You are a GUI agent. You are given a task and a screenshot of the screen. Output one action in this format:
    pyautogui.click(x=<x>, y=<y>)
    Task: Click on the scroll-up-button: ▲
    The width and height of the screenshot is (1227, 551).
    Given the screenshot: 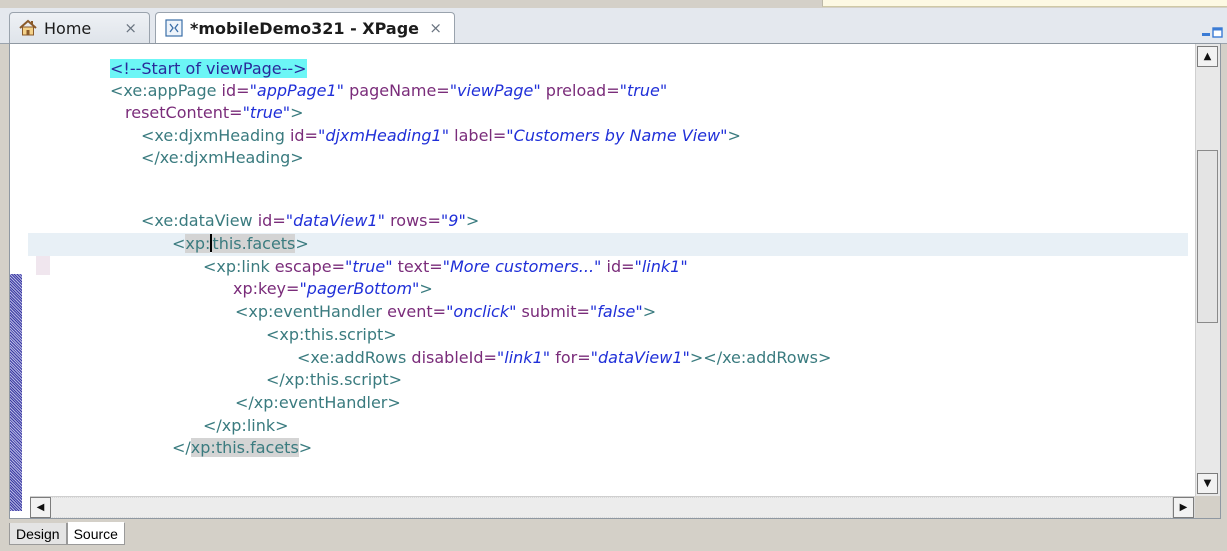 What is the action you would take?
    pyautogui.click(x=1207, y=56)
    